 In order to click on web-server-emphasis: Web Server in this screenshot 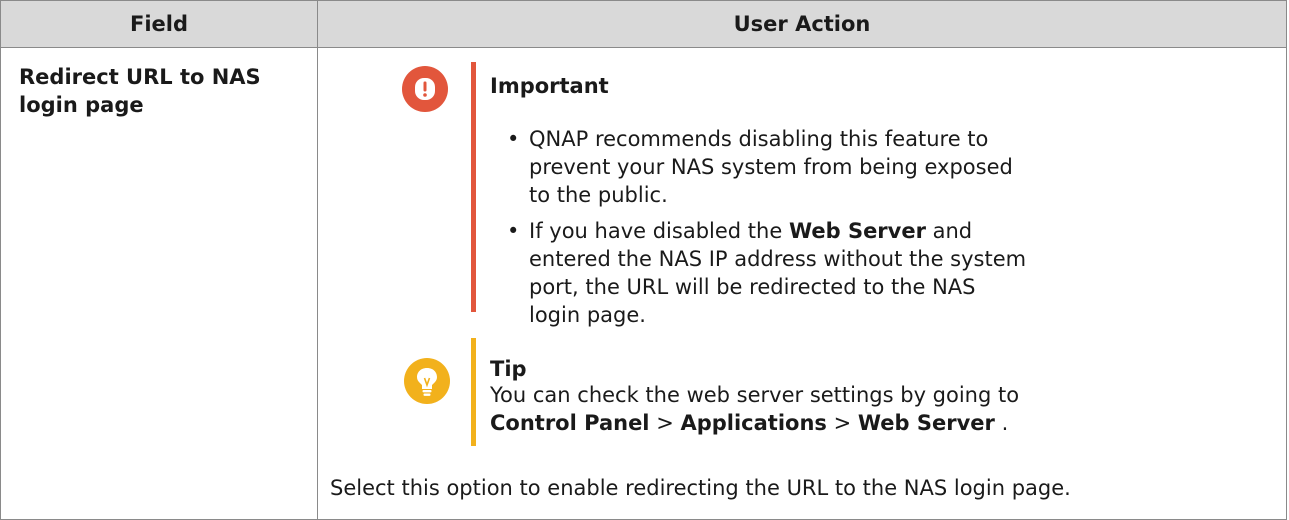, I will do `click(857, 231)`.